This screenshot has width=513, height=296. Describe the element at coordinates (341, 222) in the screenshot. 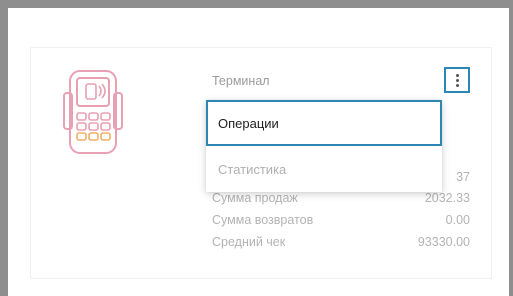

I see `stat-row-returns: Сумма возвратов 0.00` at that location.